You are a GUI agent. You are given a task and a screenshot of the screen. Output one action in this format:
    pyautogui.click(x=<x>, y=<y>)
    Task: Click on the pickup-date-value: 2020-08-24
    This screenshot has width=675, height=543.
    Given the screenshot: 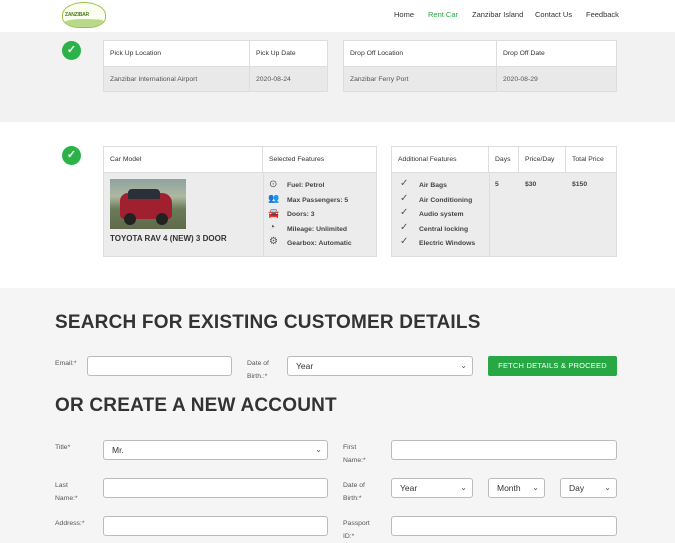 What is the action you would take?
    pyautogui.click(x=288, y=79)
    